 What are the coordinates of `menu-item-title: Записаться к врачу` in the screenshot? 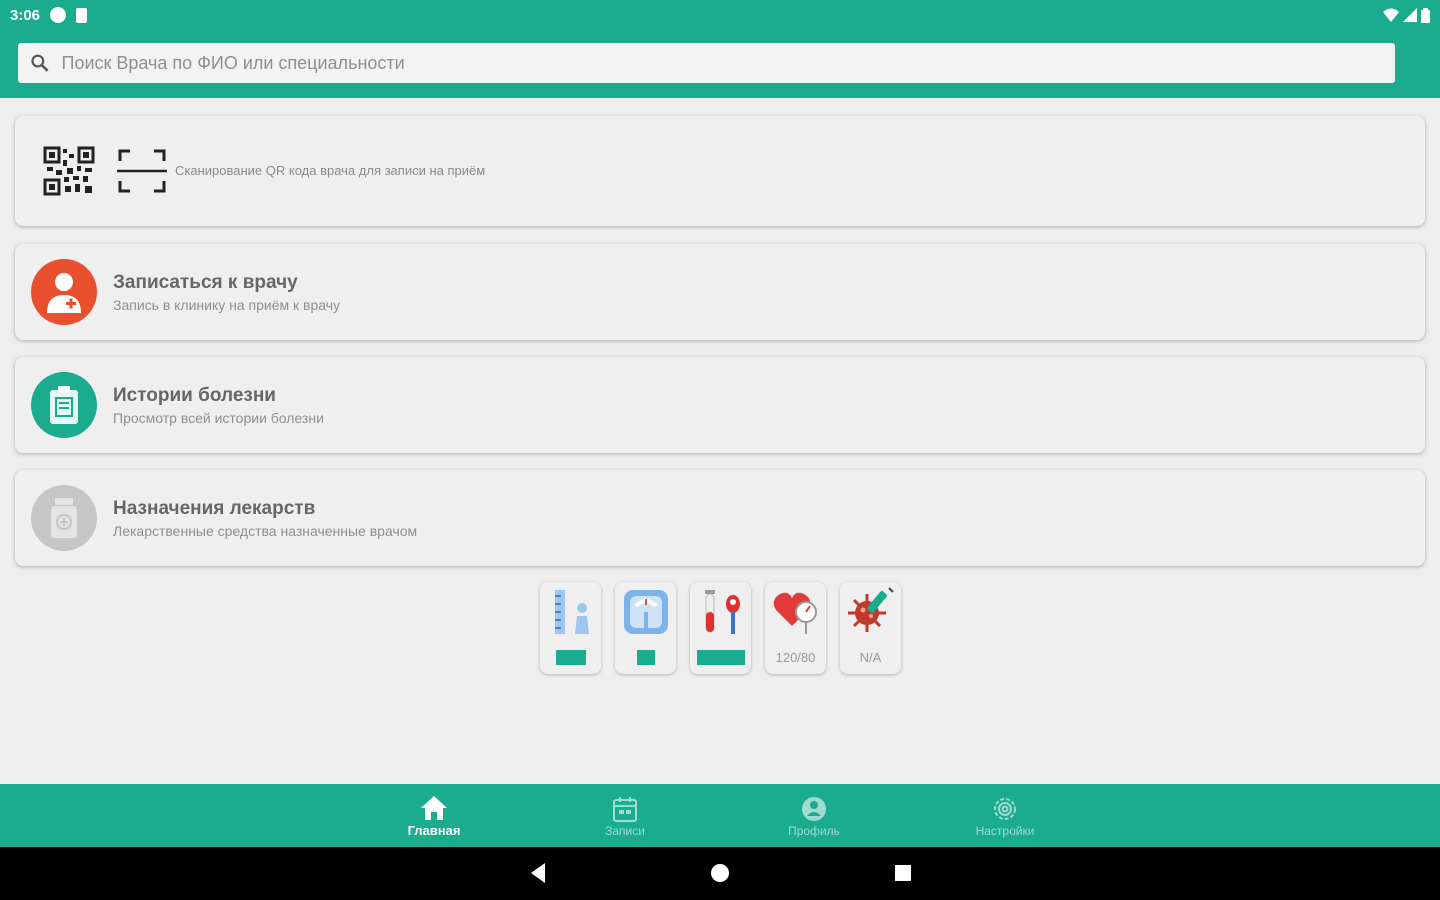 It's located at (205, 282).